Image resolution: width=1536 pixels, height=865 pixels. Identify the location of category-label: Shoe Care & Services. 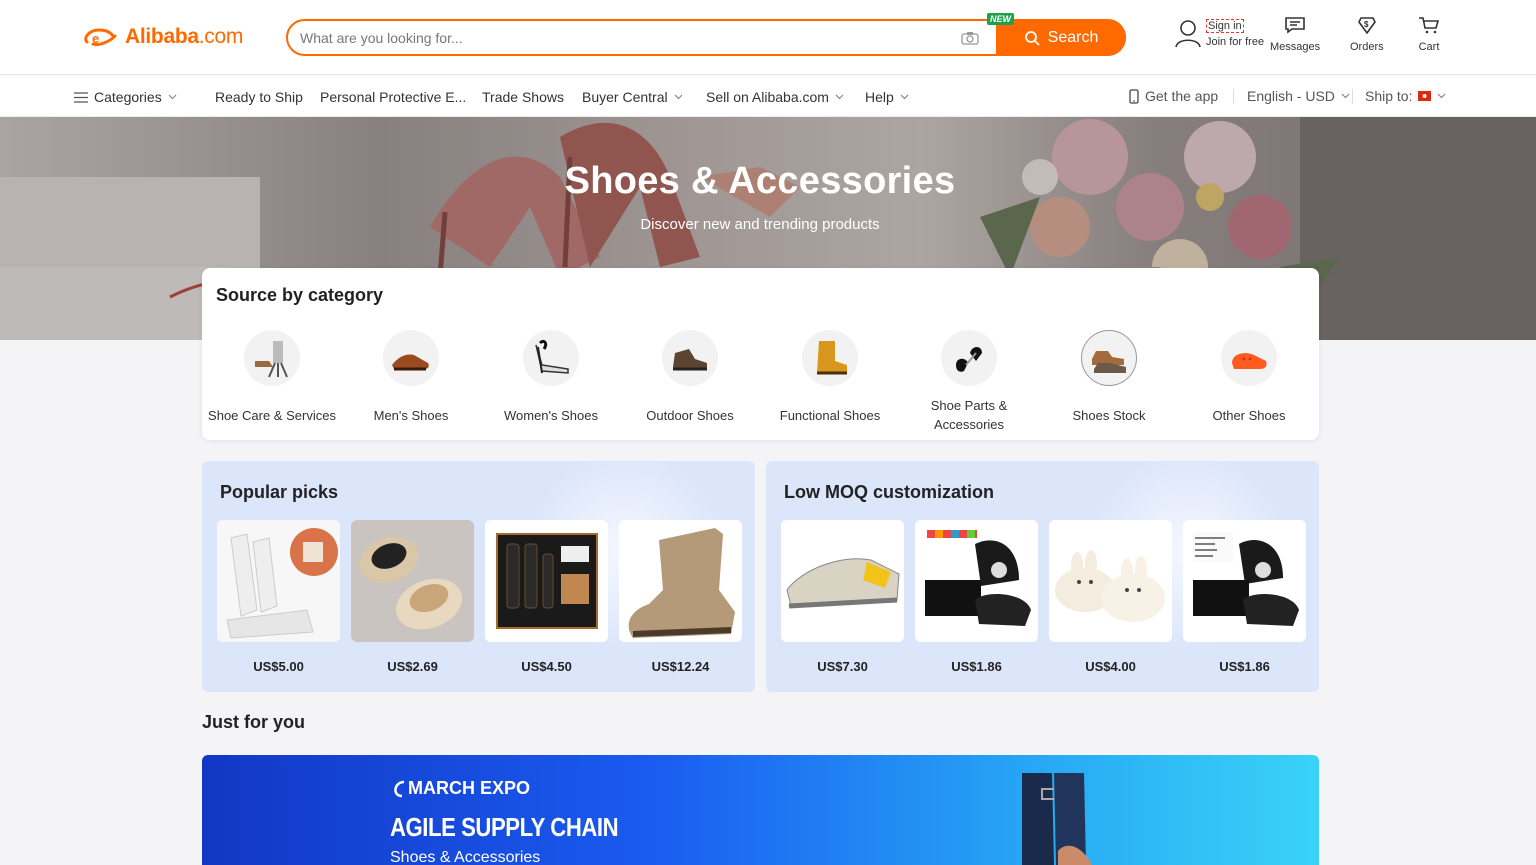
(272, 415).